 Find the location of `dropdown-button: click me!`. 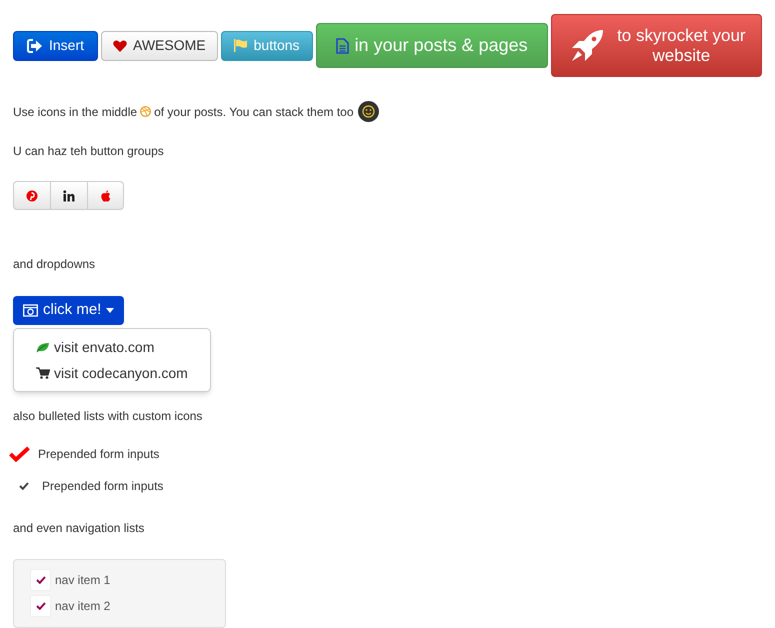

dropdown-button: click me! is located at coordinates (68, 310).